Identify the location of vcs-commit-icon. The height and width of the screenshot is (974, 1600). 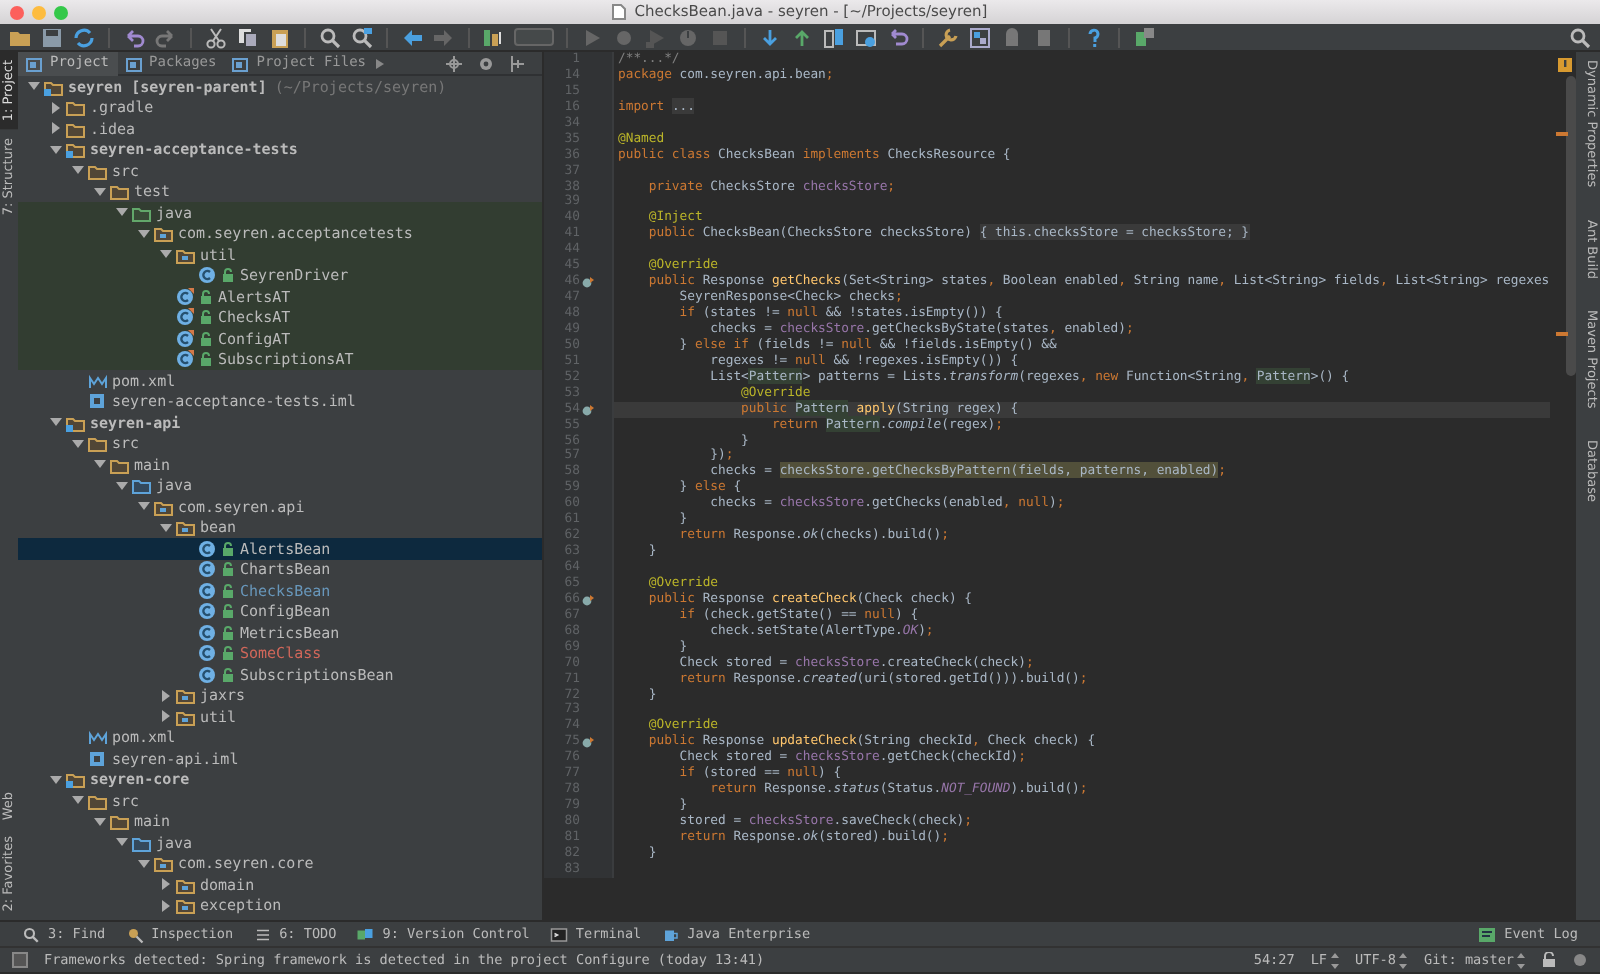
(802, 37).